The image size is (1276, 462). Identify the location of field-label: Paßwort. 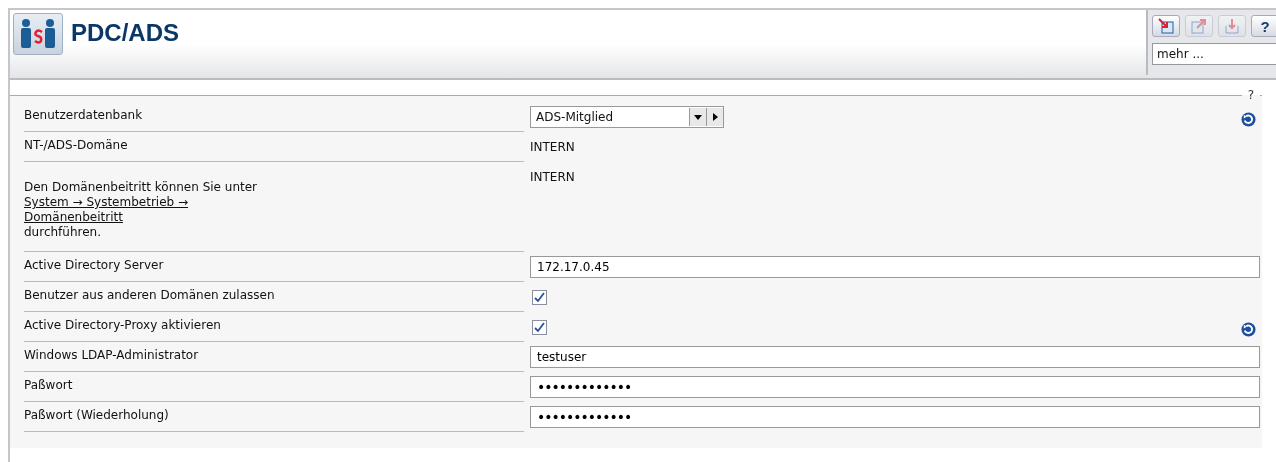
(274, 387).